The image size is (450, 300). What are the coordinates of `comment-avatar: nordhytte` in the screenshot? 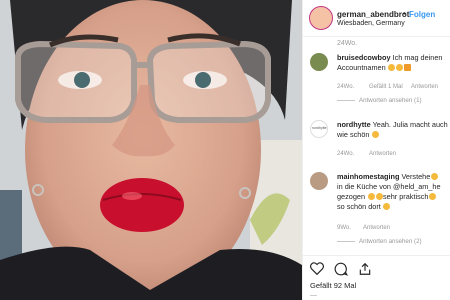 It's located at (319, 129).